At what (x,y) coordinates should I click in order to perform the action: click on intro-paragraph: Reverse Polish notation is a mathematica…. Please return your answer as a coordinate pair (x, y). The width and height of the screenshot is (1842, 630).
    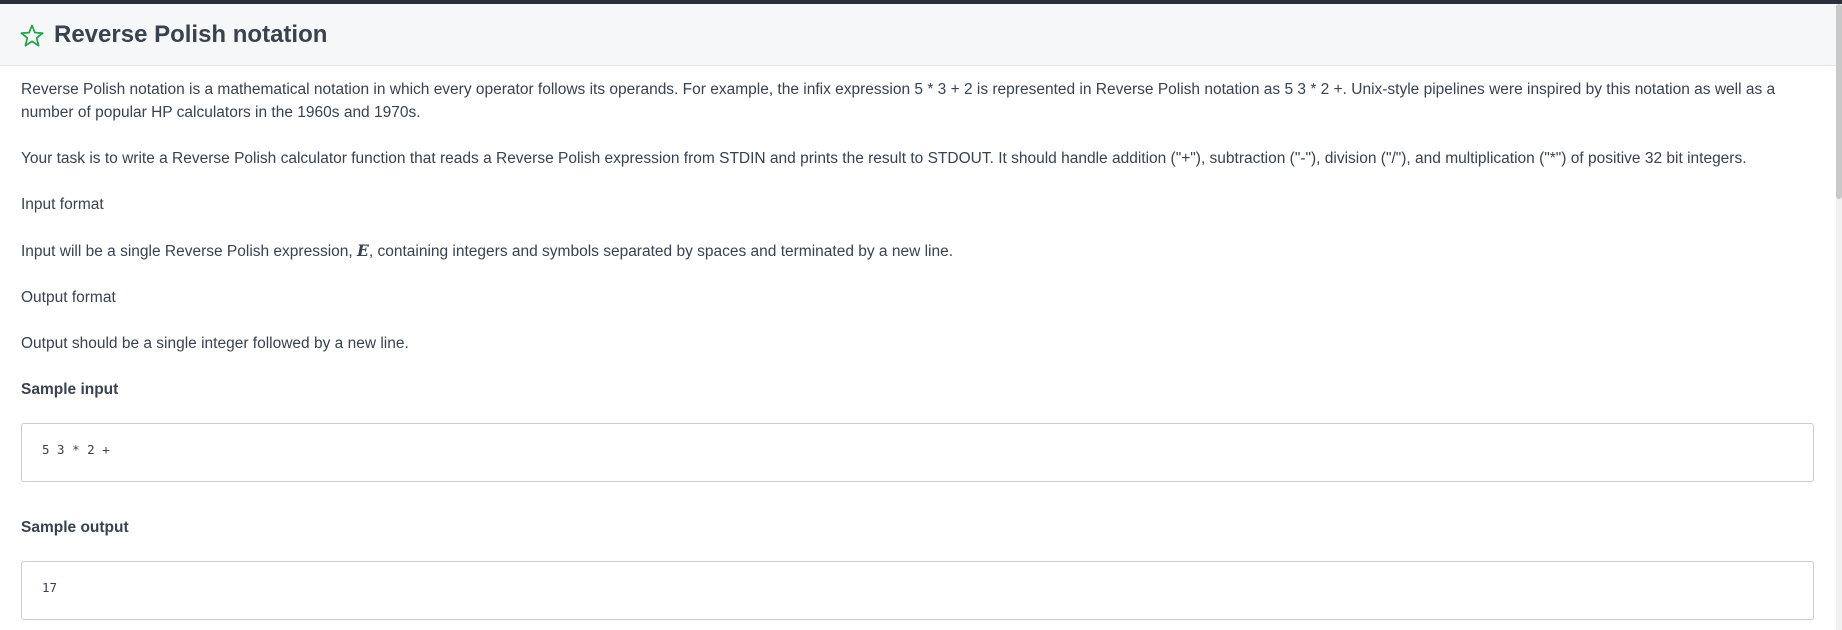
    Looking at the image, I should click on (898, 101).